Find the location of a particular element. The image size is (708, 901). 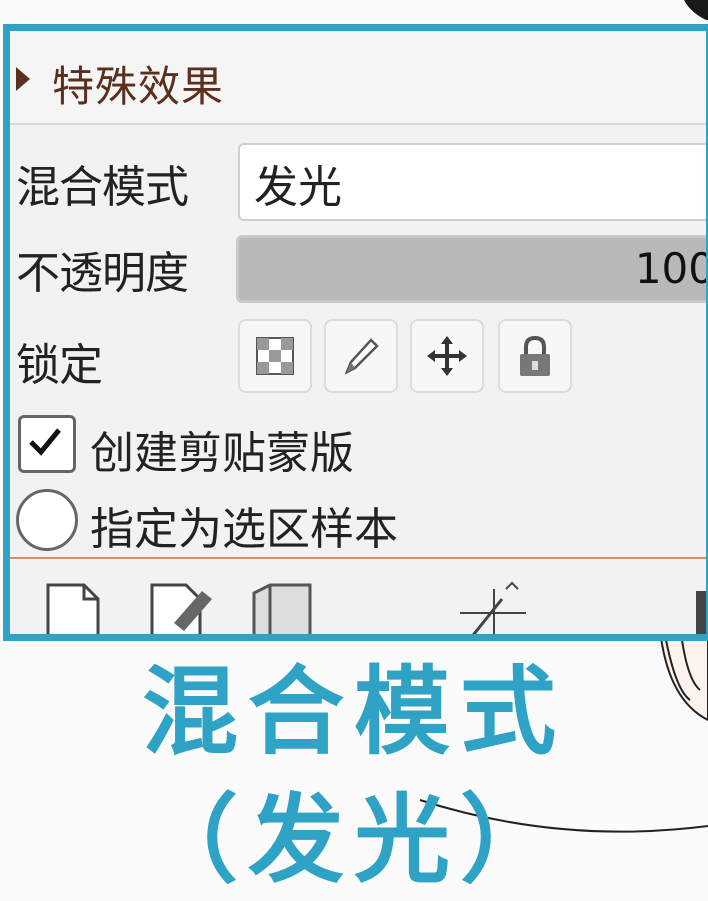

lock-all-icon is located at coordinates (535, 355).